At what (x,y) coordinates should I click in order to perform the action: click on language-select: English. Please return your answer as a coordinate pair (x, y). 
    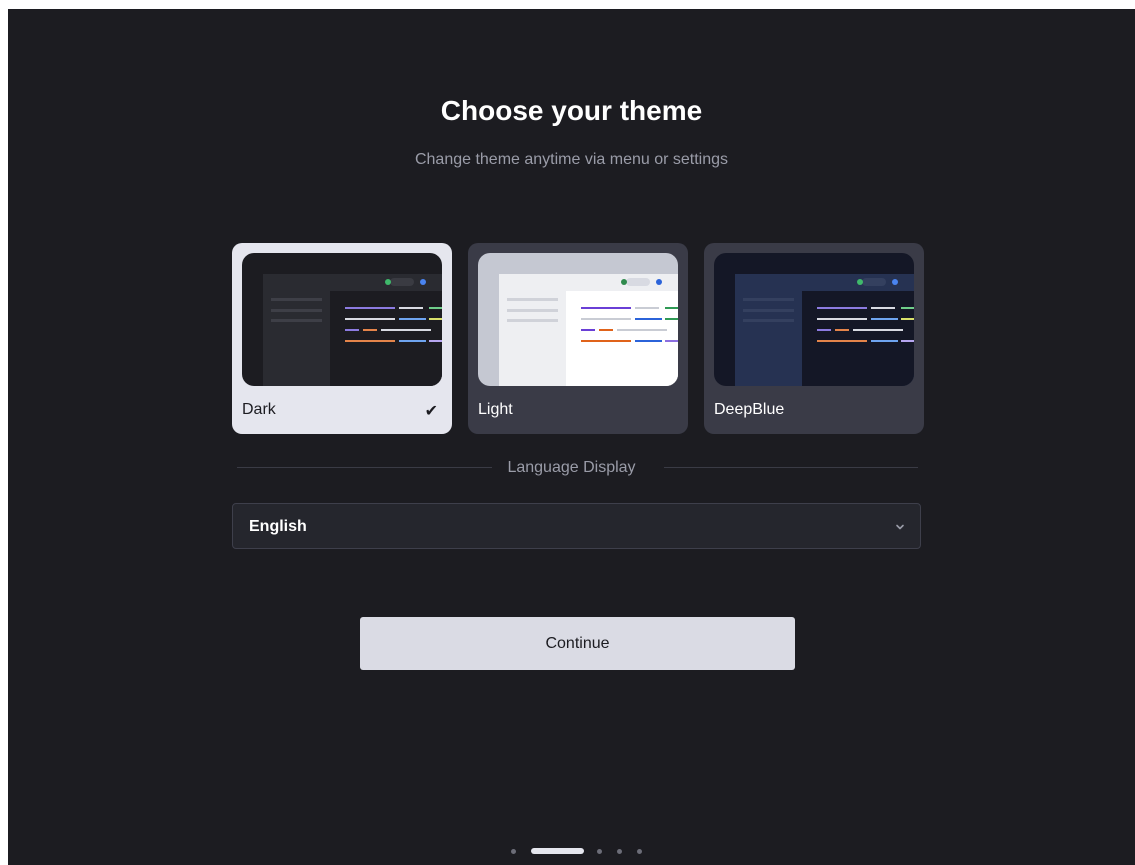
    Looking at the image, I should click on (576, 526).